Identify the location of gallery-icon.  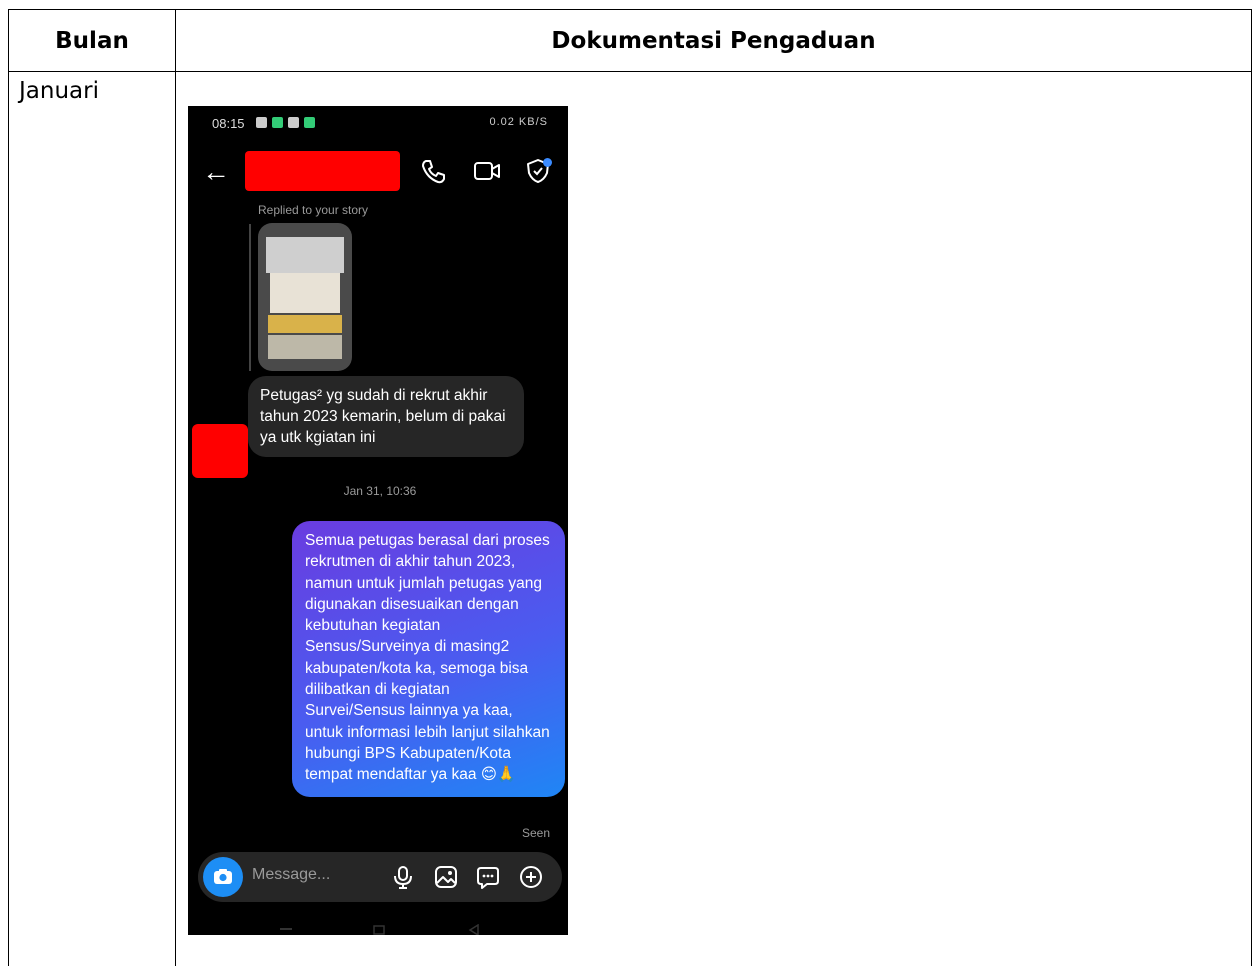
(446, 877).